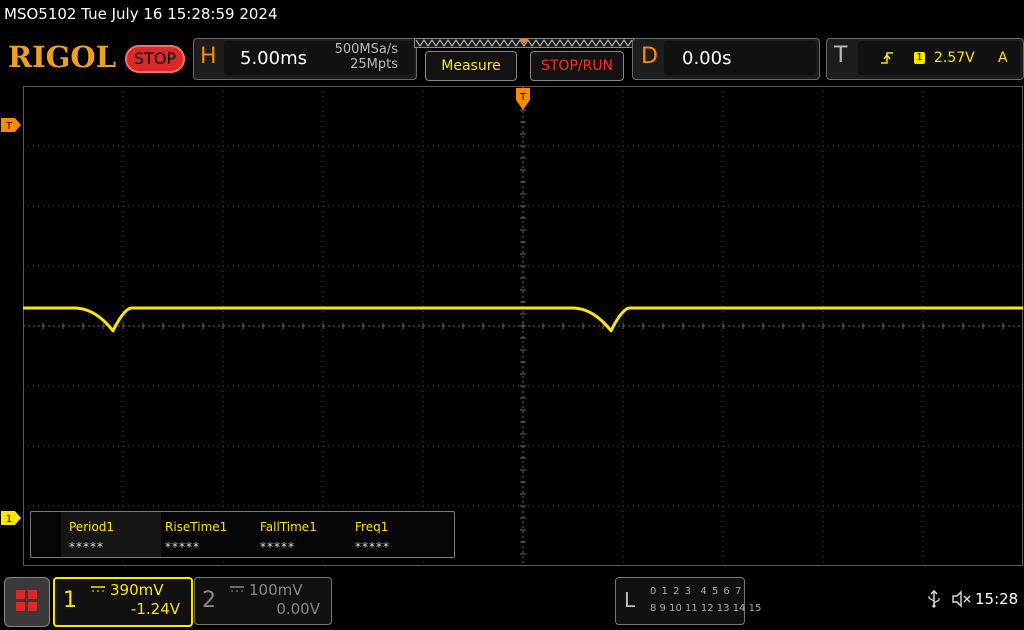 Image resolution: width=1024 pixels, height=630 pixels. Describe the element at coordinates (649, 56) in the screenshot. I see `delay-label: D` at that location.